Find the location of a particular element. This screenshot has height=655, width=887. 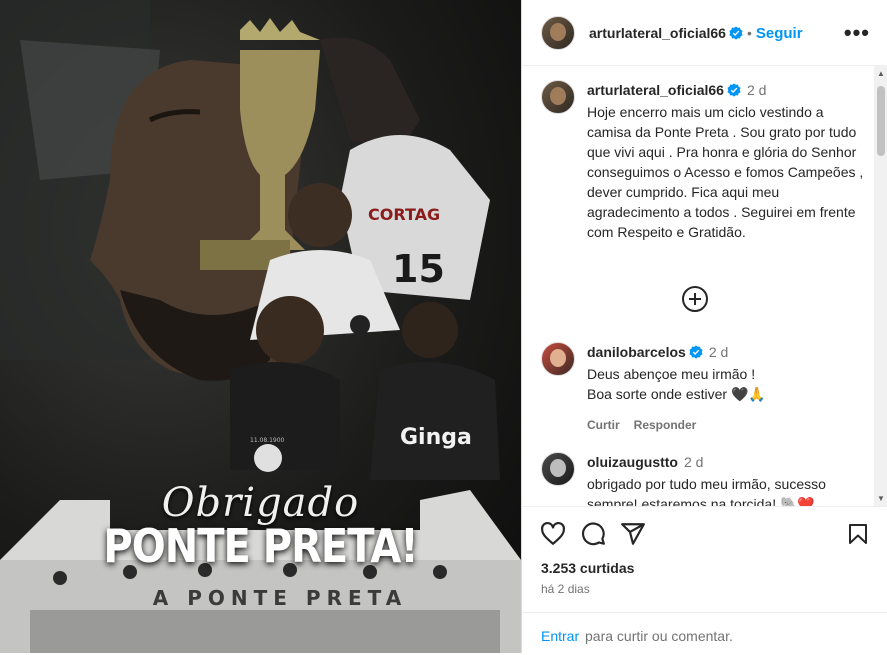

likes-count: 3.253 curtidas is located at coordinates (587, 568).